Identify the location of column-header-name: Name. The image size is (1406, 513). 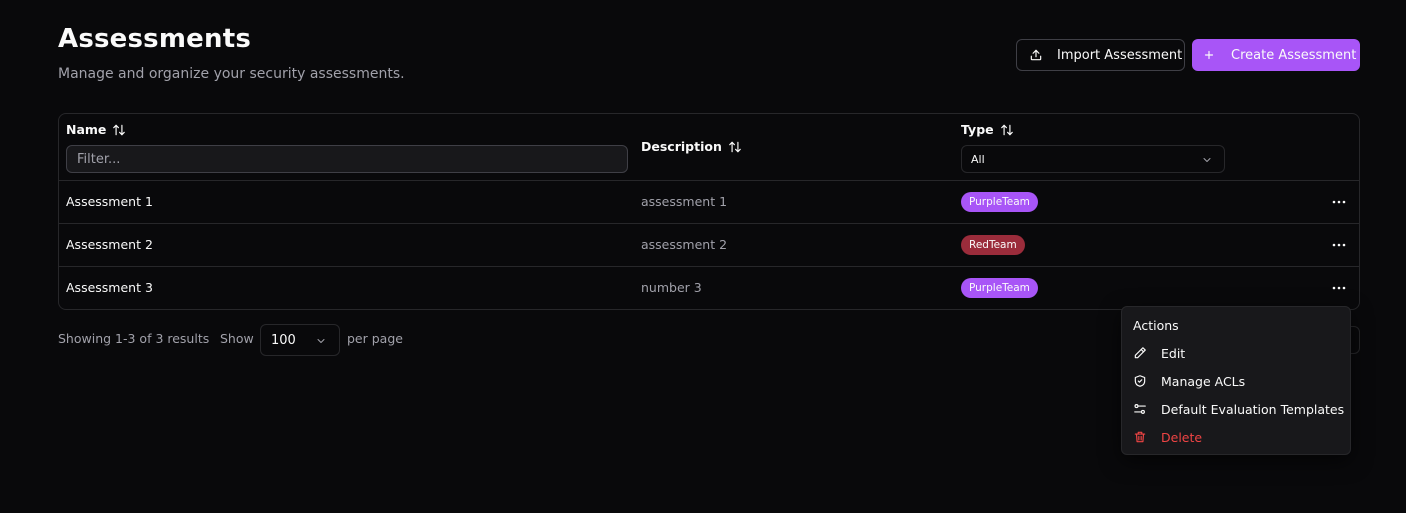
(96, 129).